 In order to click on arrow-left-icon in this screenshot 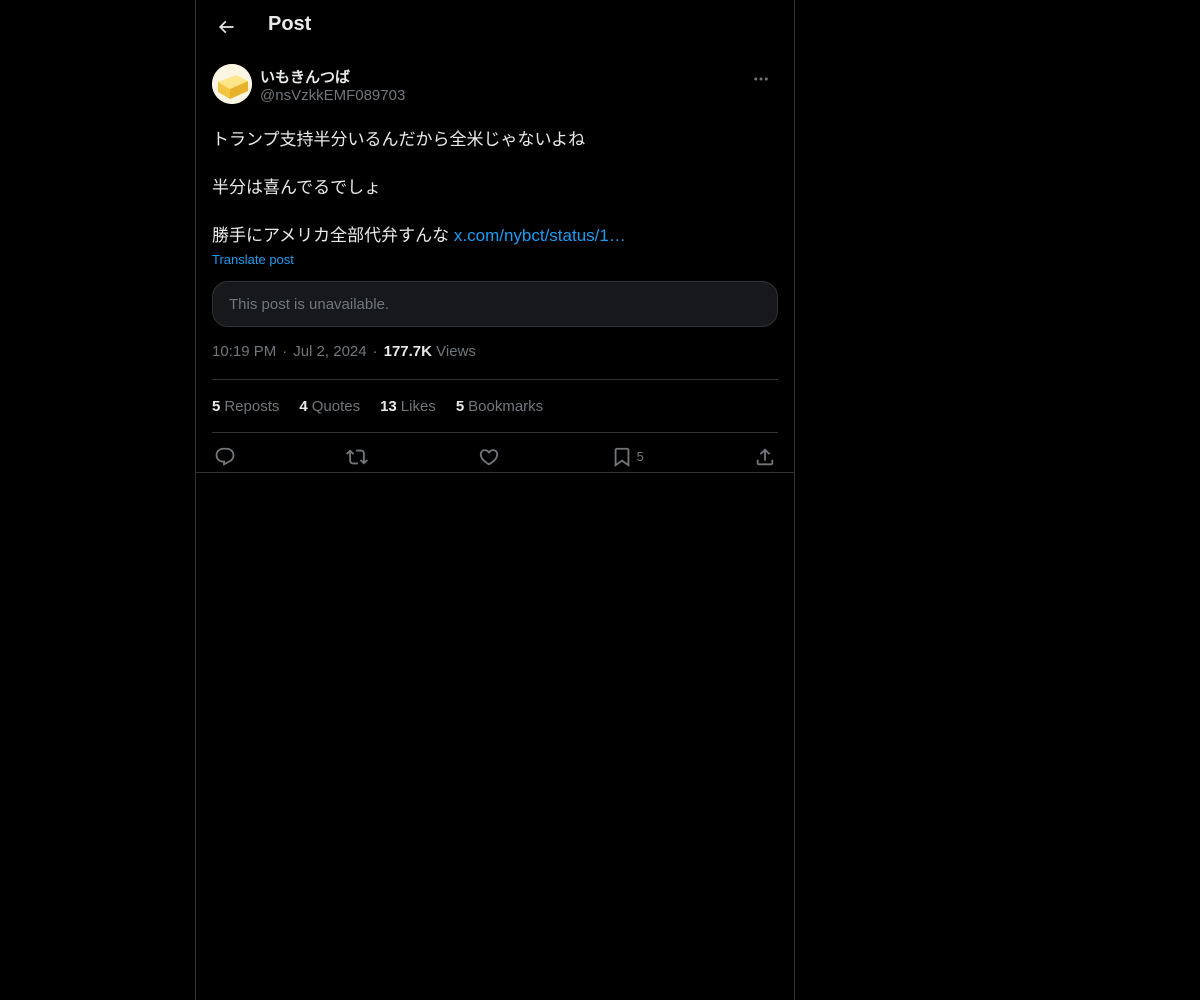, I will do `click(226, 27)`.